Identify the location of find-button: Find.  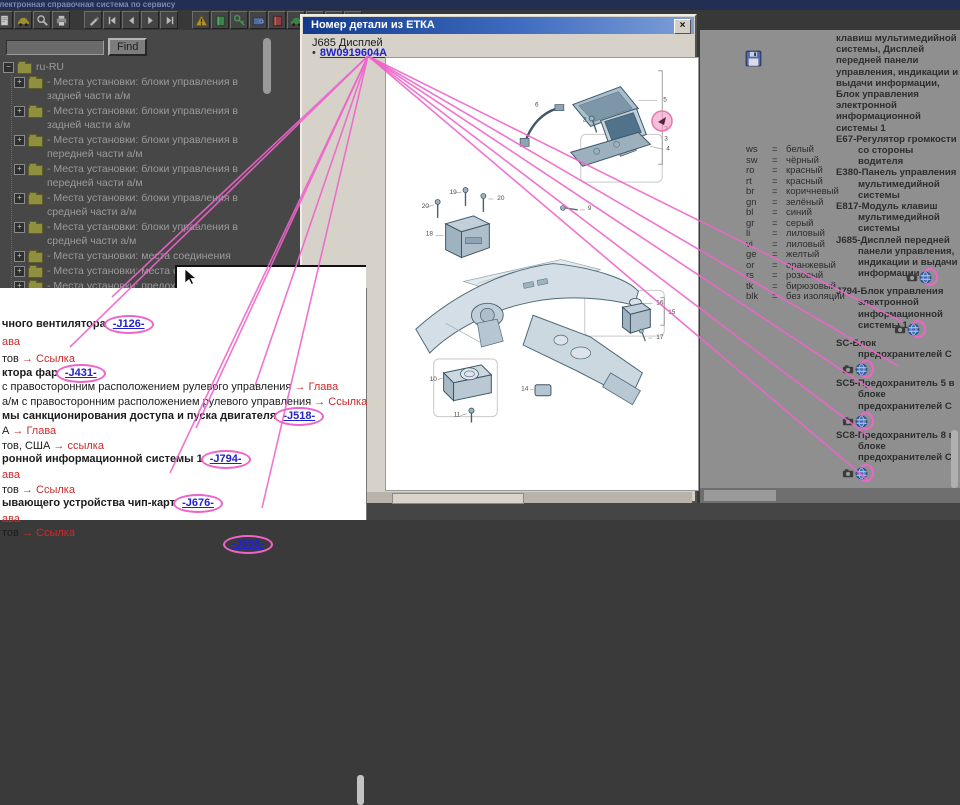
(128, 47).